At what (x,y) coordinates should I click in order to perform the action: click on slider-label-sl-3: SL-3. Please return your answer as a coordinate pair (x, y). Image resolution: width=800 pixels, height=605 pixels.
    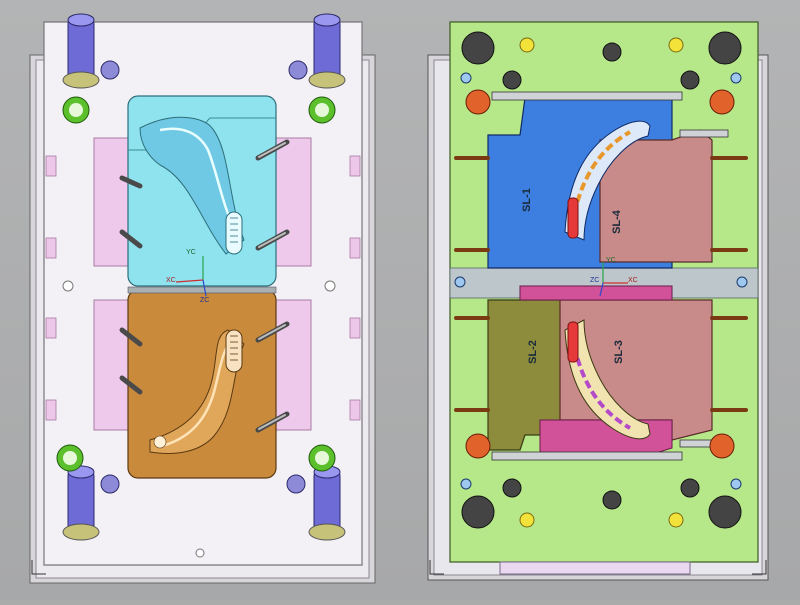
    Looking at the image, I should click on (619, 352).